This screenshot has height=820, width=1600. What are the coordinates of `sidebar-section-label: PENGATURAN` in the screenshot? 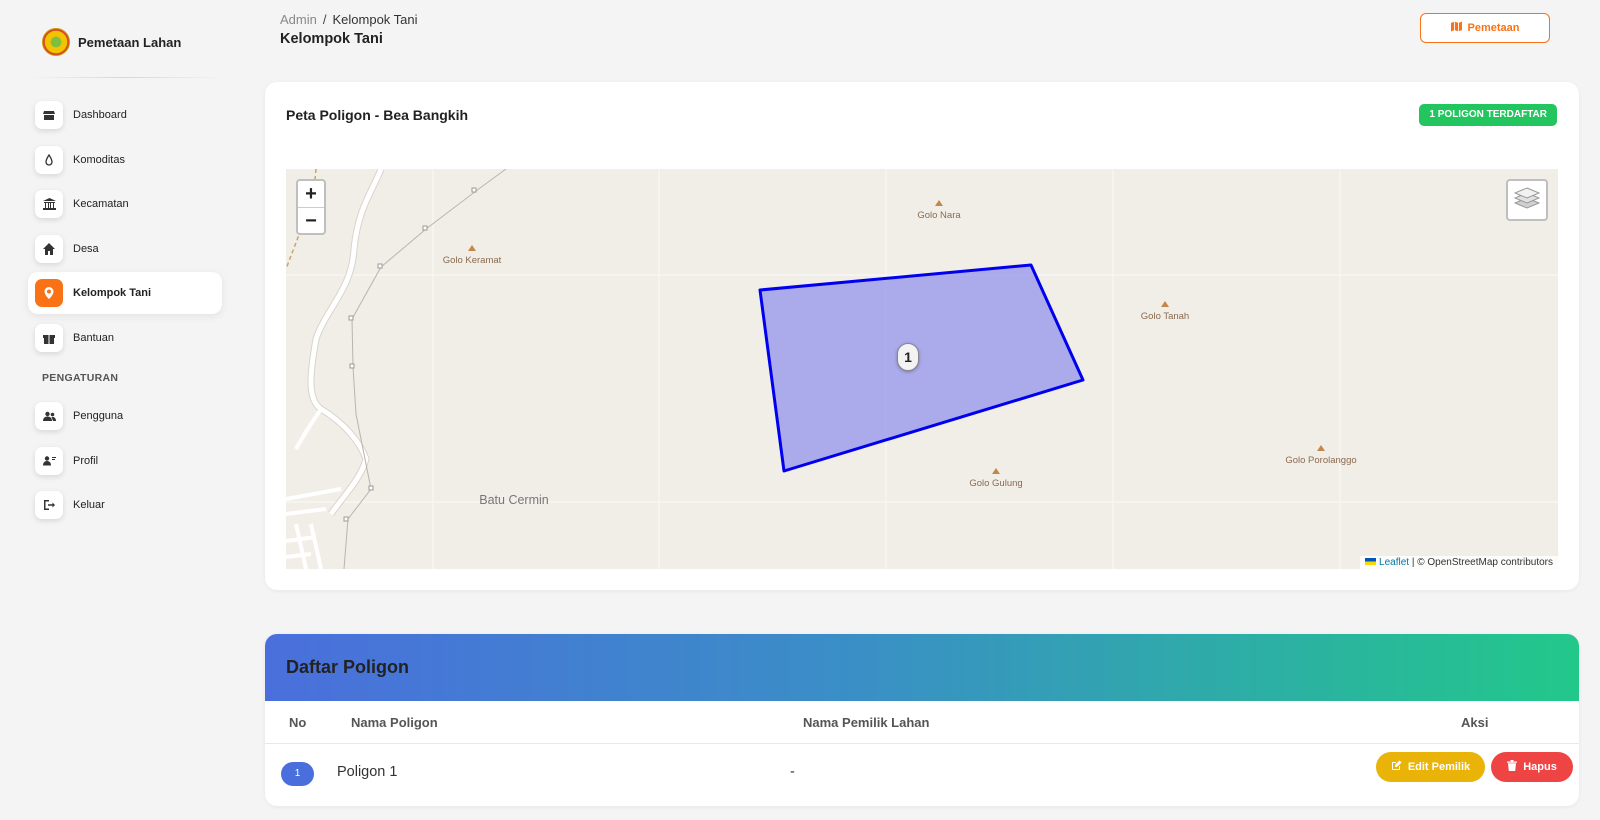 It's located at (80, 378).